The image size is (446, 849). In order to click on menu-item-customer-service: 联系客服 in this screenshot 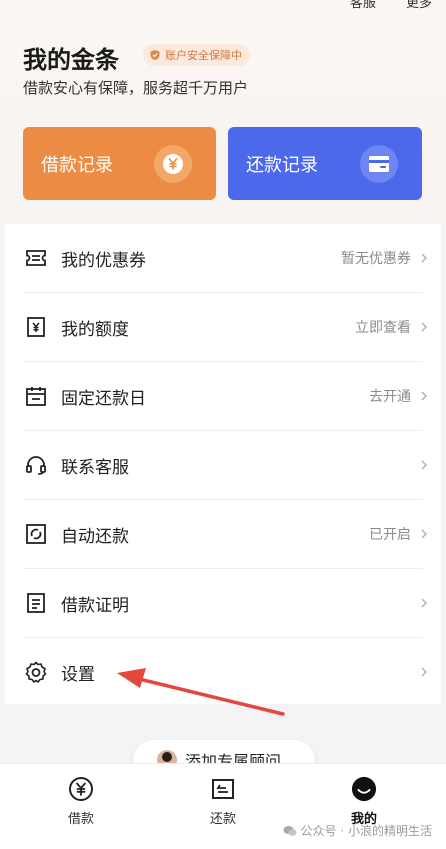, I will do `click(223, 465)`.